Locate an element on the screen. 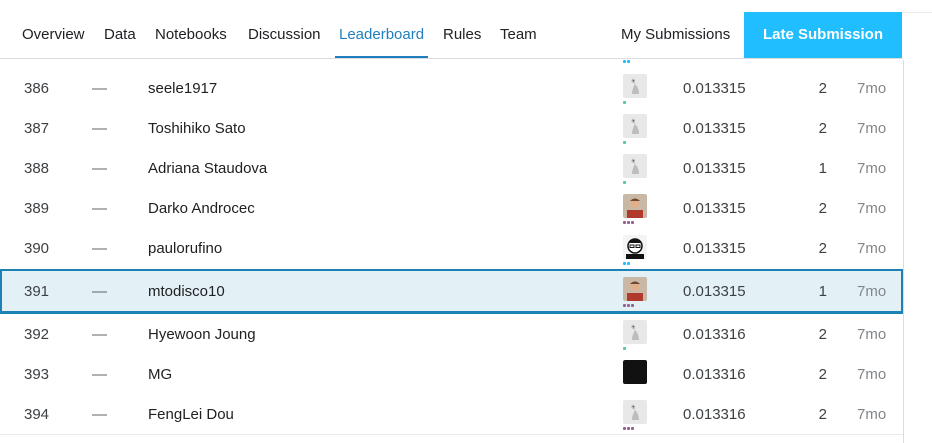 The width and height of the screenshot is (932, 443). team-name: Darko Androcec is located at coordinates (201, 208).